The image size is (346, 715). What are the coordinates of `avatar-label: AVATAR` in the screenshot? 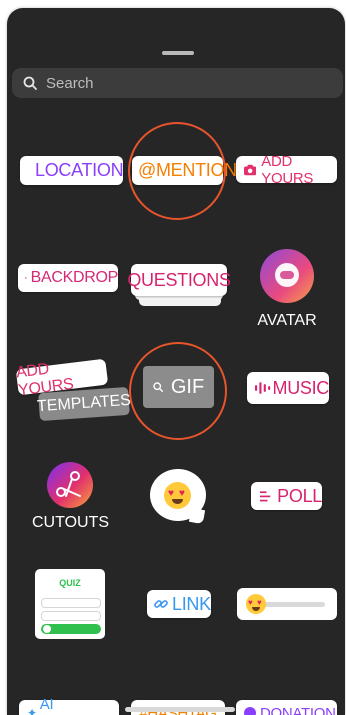 It's located at (287, 320).